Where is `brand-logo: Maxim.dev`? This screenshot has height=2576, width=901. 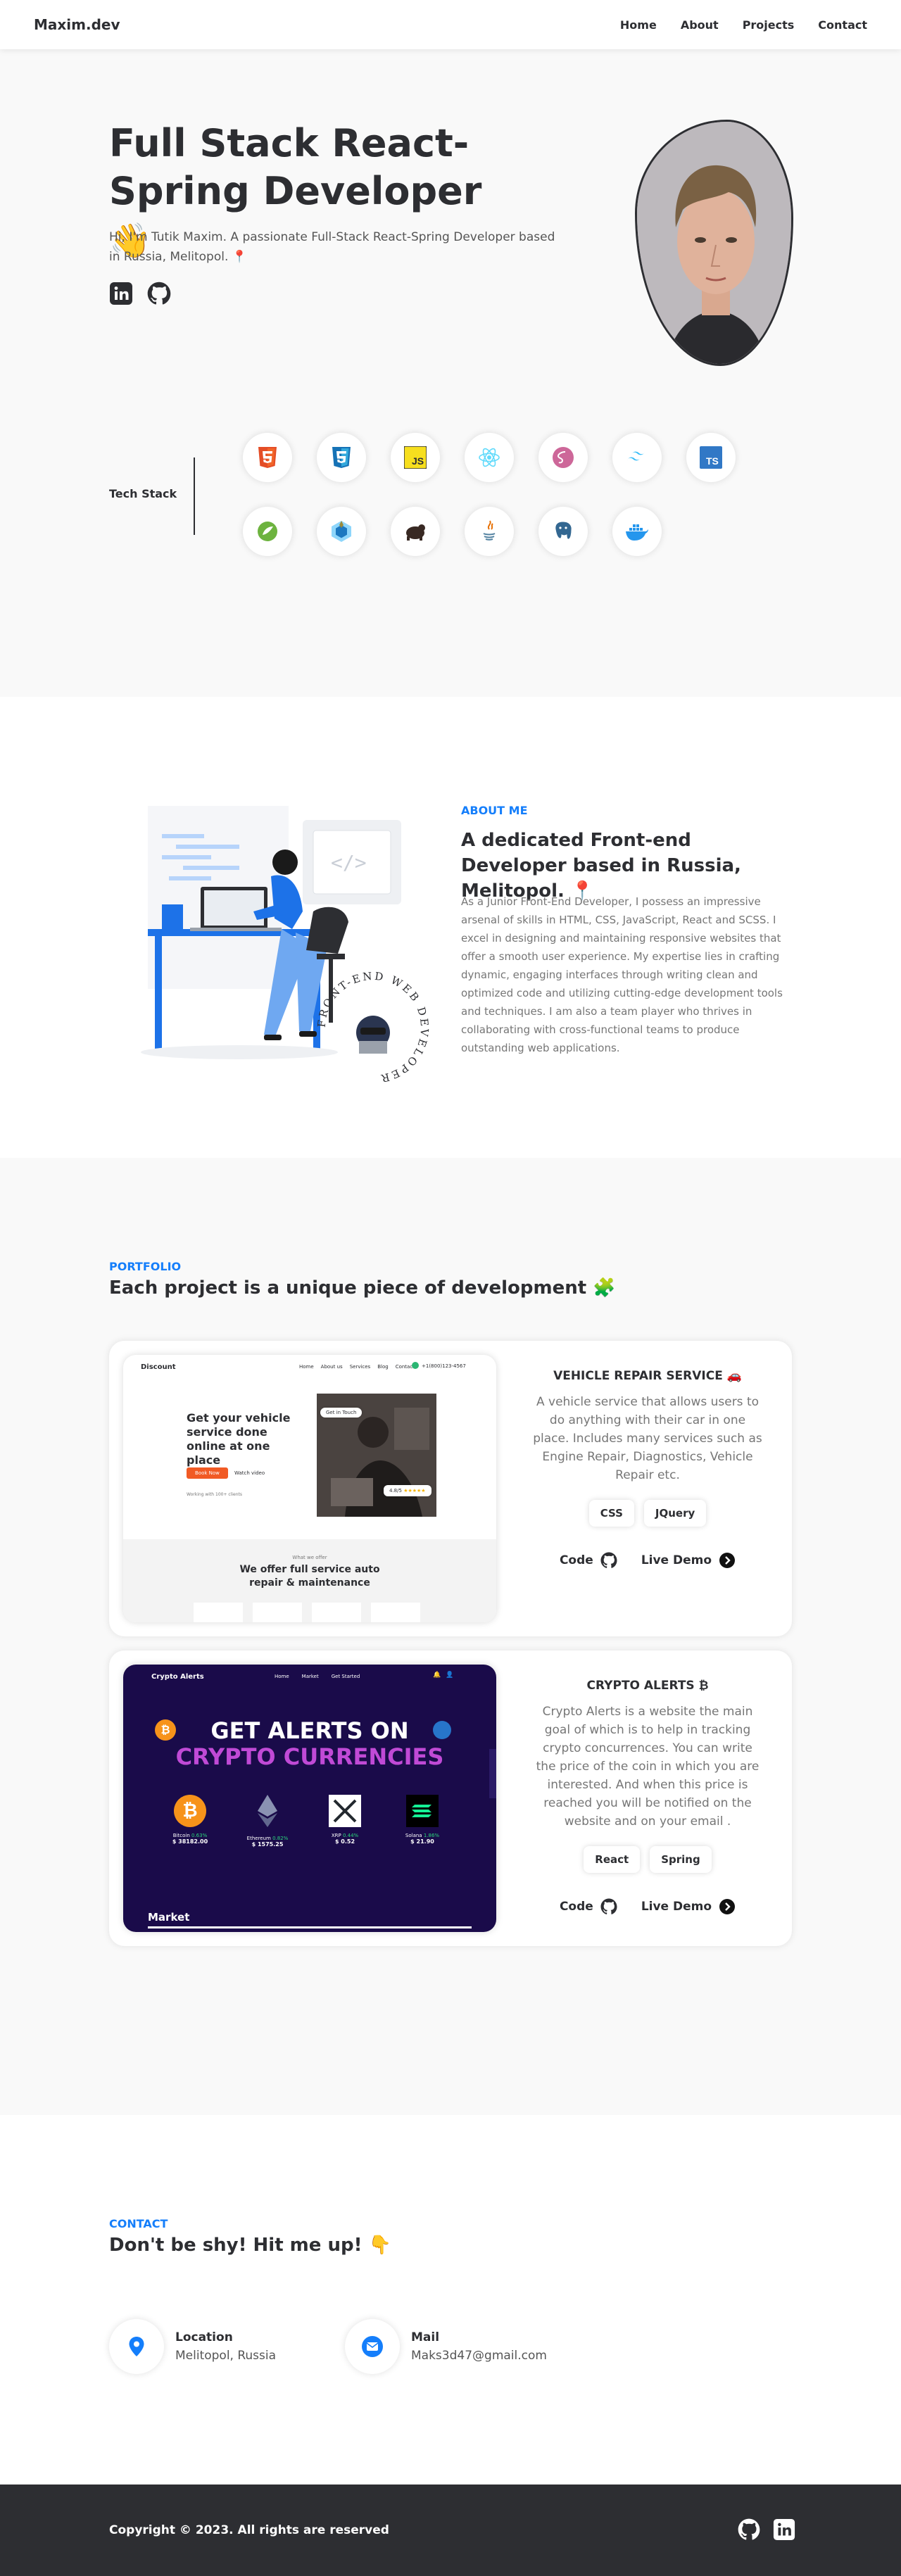
brand-logo: Maxim.dev is located at coordinates (77, 24).